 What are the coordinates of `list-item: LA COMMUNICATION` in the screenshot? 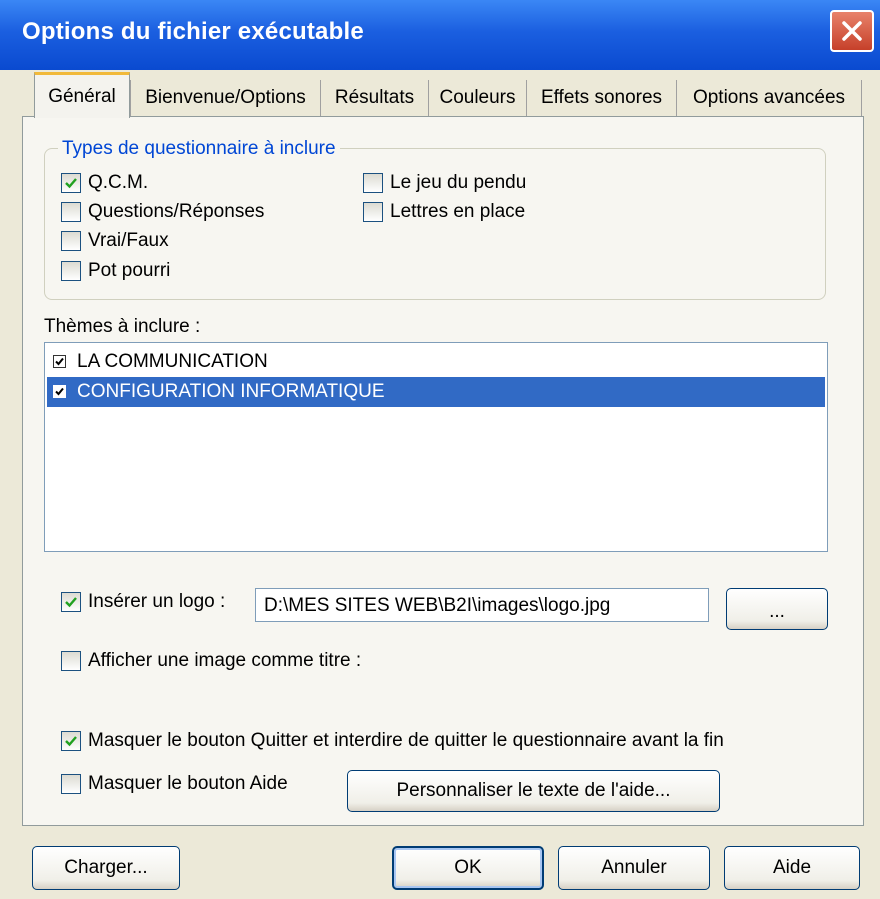 It's located at (435, 362).